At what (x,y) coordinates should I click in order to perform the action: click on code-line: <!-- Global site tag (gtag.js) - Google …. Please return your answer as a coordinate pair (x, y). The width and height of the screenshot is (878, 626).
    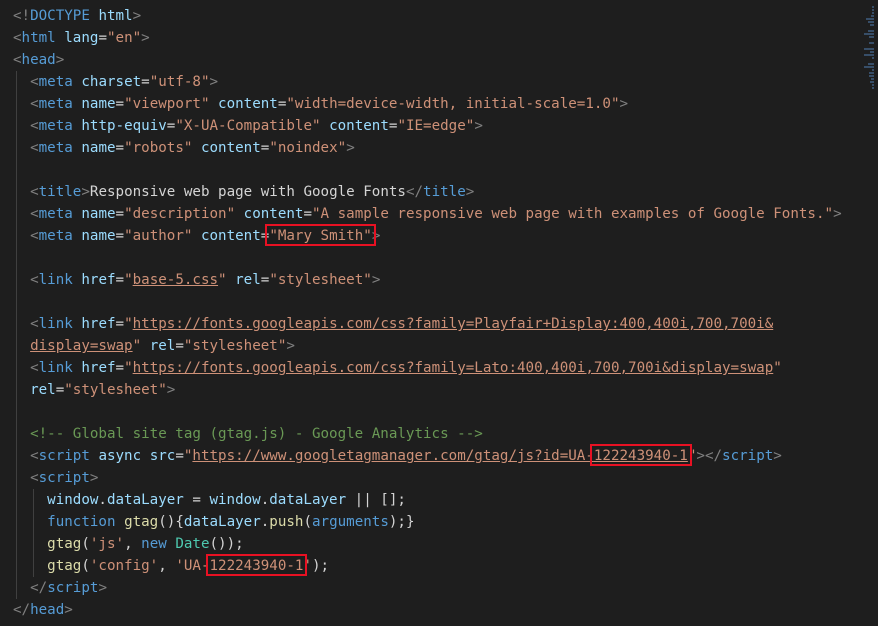
    Looking at the image, I should click on (427, 434).